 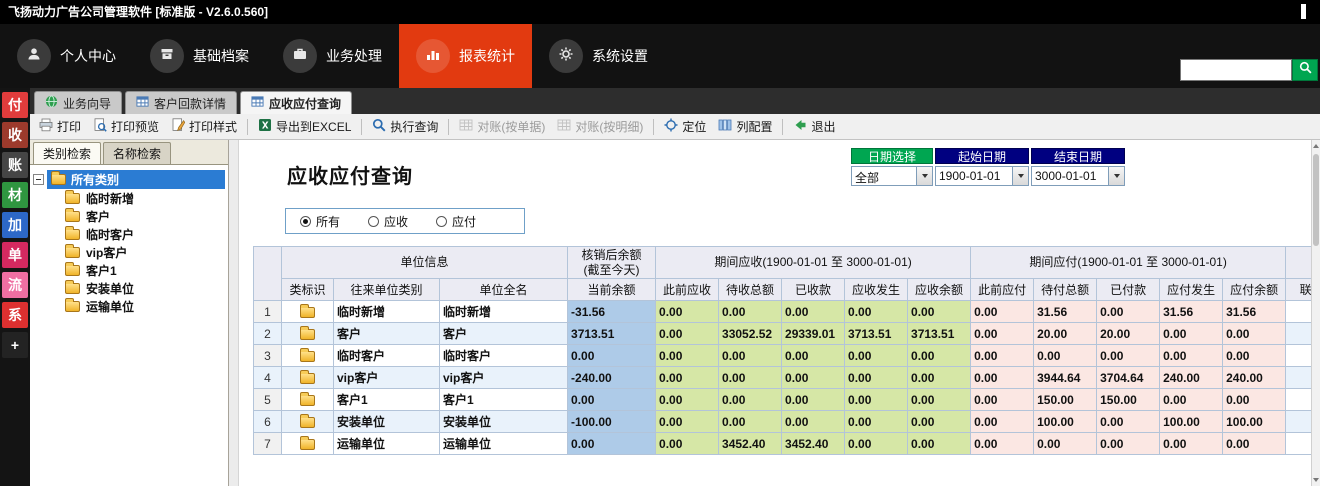 What do you see at coordinates (15, 285) in the screenshot?
I see `strip-button-flow: 流` at bounding box center [15, 285].